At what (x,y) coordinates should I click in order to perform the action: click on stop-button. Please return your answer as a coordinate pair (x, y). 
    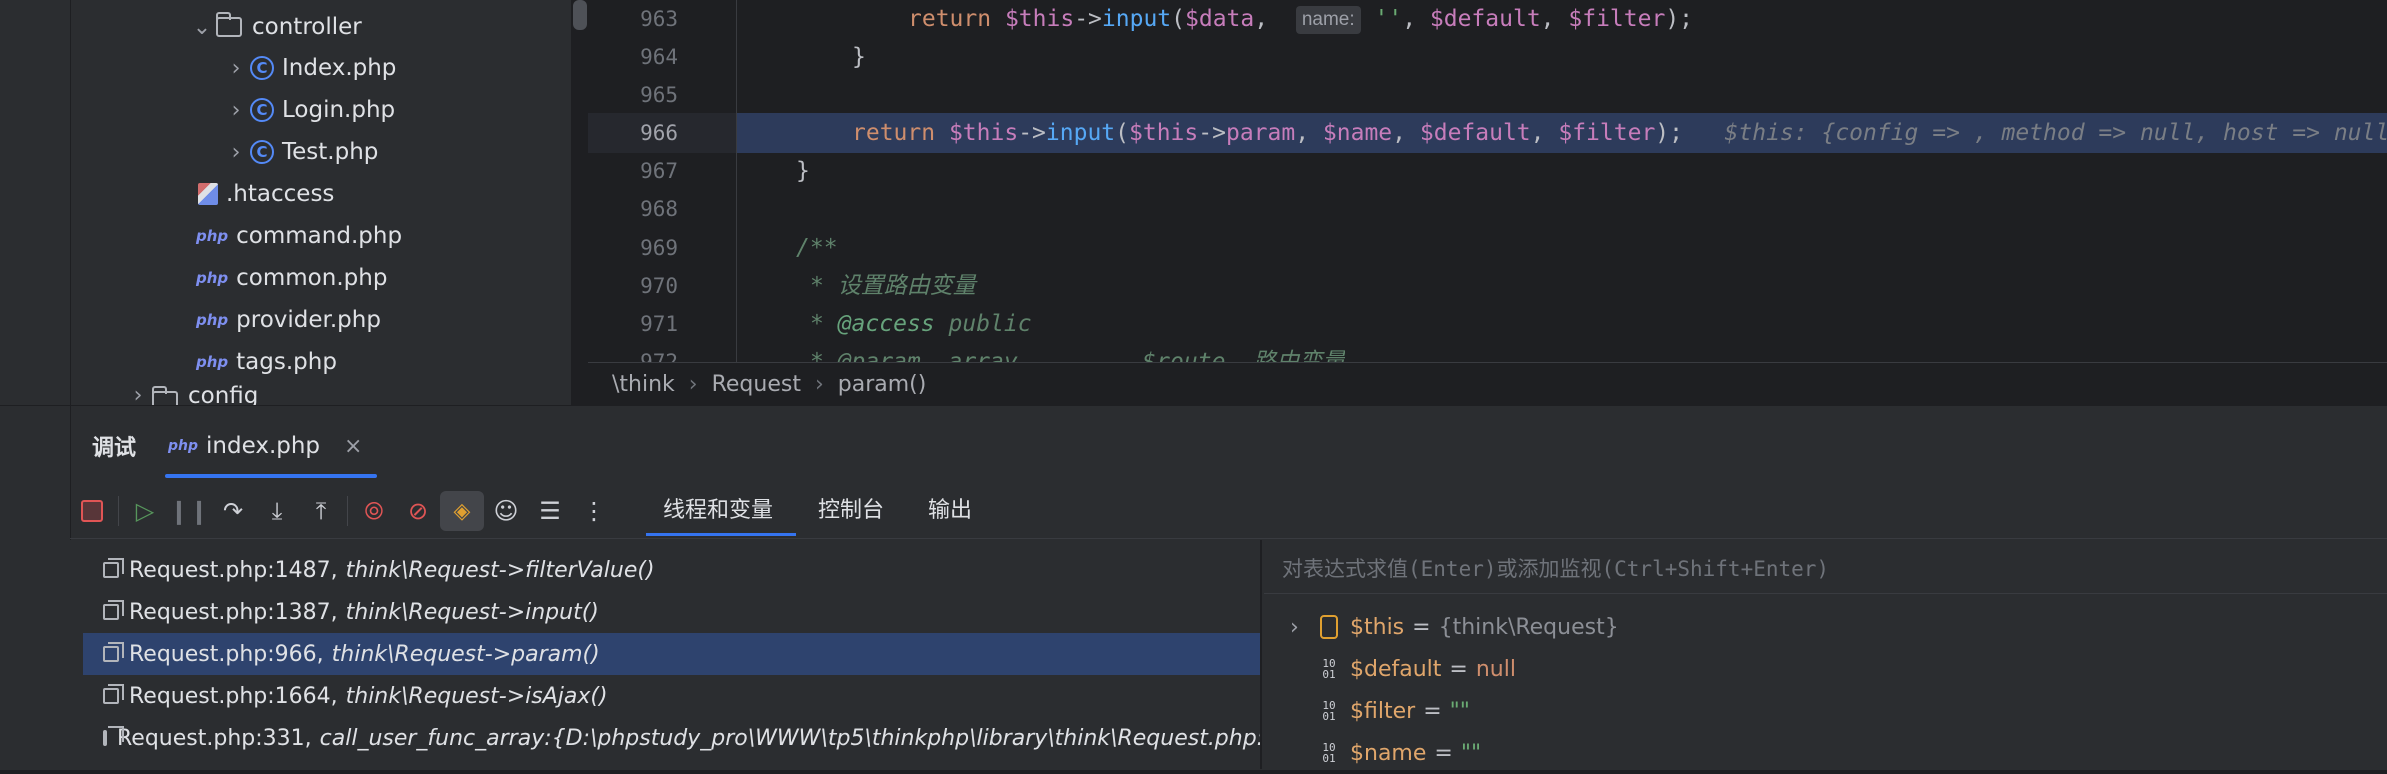
    Looking at the image, I should click on (92, 511).